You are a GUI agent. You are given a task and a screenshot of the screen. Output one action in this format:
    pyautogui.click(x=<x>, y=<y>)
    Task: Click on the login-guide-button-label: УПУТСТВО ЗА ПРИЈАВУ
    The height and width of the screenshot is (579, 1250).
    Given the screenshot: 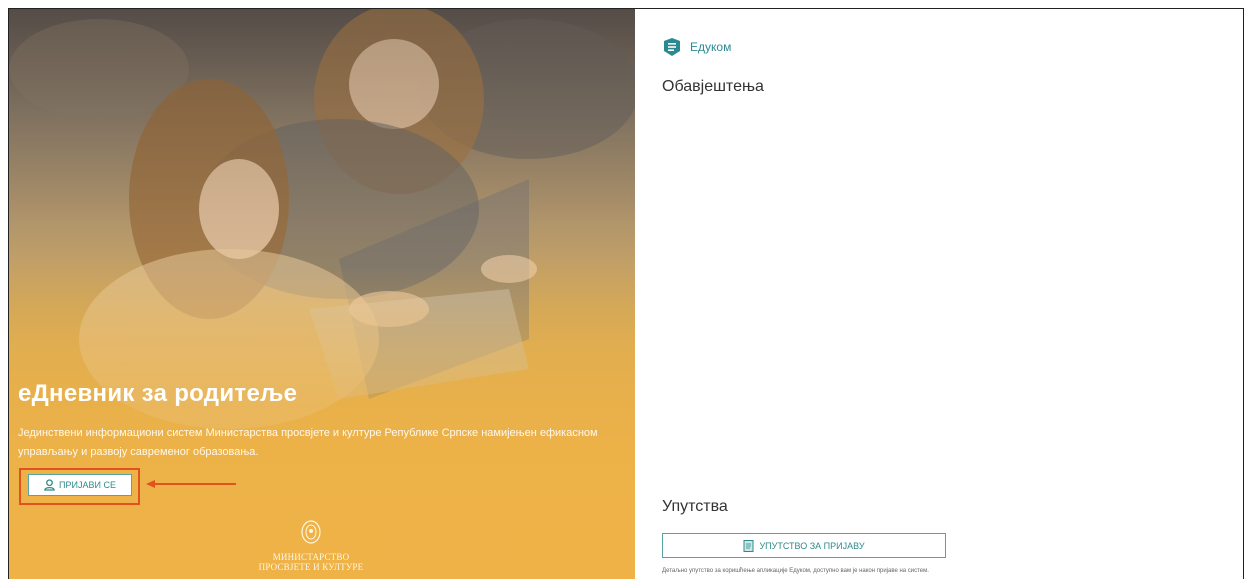 What is the action you would take?
    pyautogui.click(x=812, y=545)
    